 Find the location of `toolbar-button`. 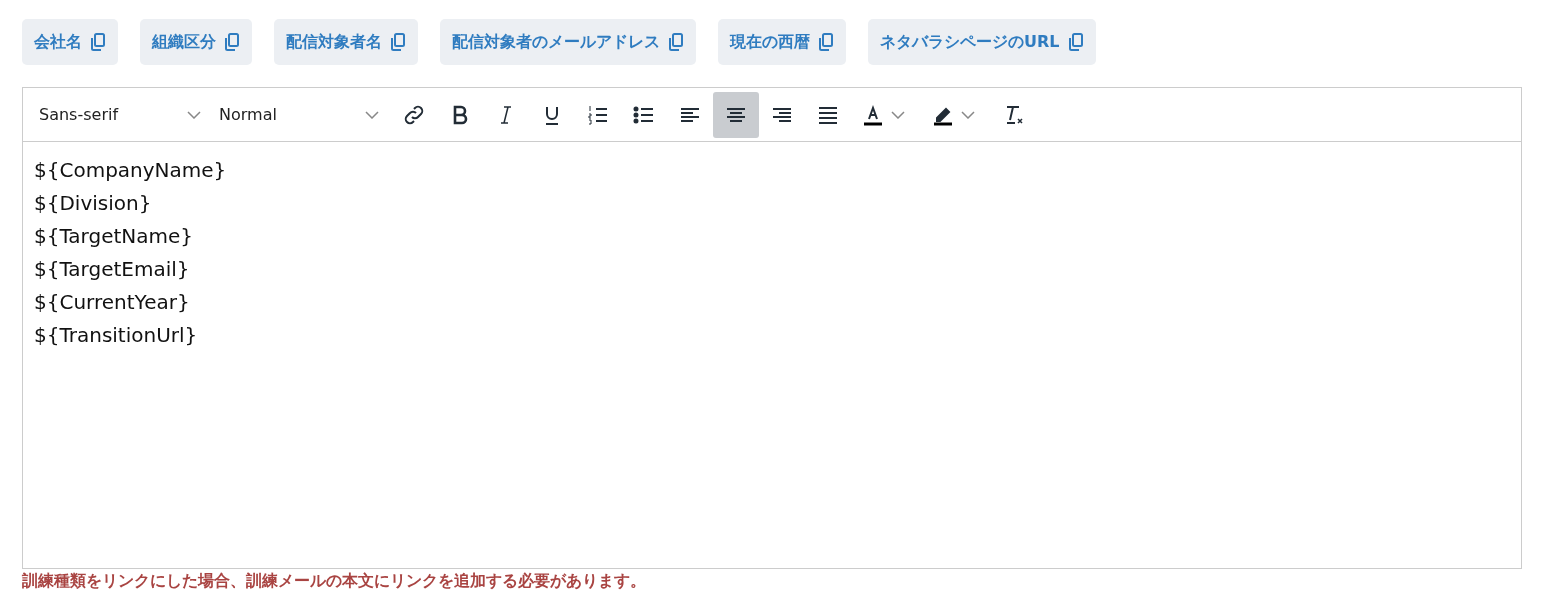

toolbar-button is located at coordinates (736, 114).